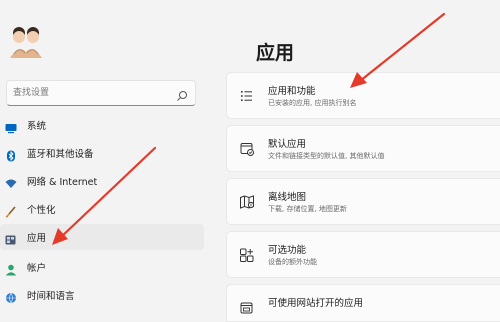 This screenshot has width=500, height=322. I want to click on avatar, so click(26, 42).